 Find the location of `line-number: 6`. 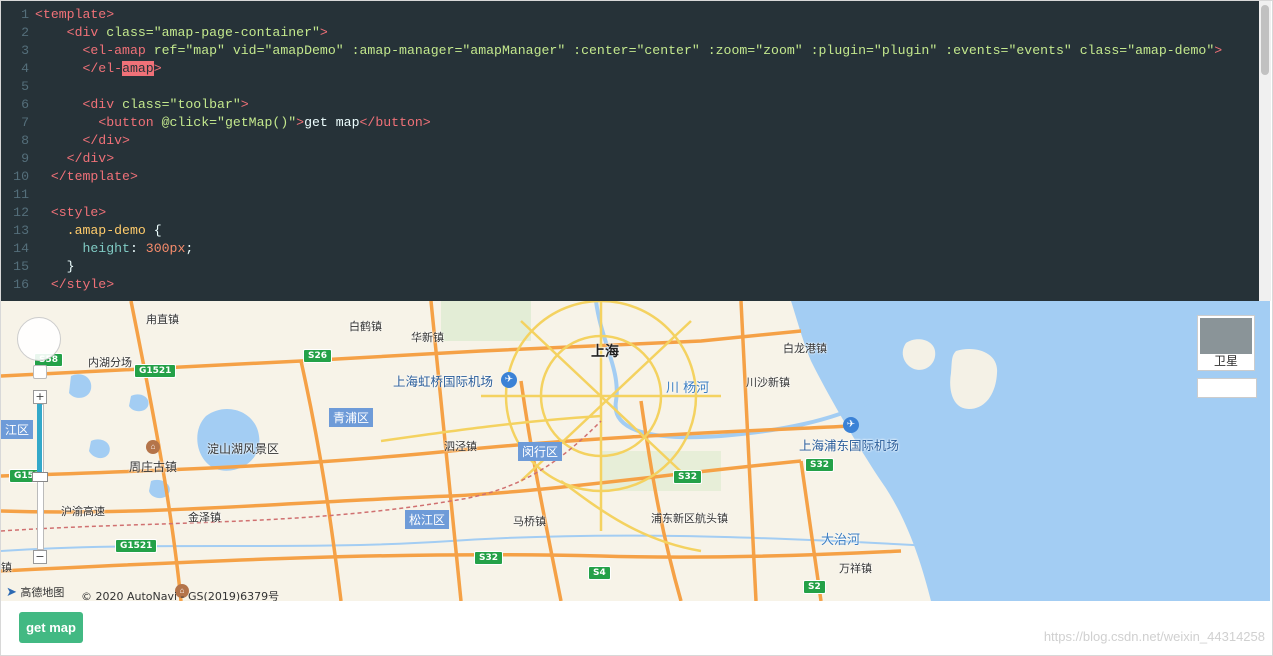

line-number: 6 is located at coordinates (25, 104).